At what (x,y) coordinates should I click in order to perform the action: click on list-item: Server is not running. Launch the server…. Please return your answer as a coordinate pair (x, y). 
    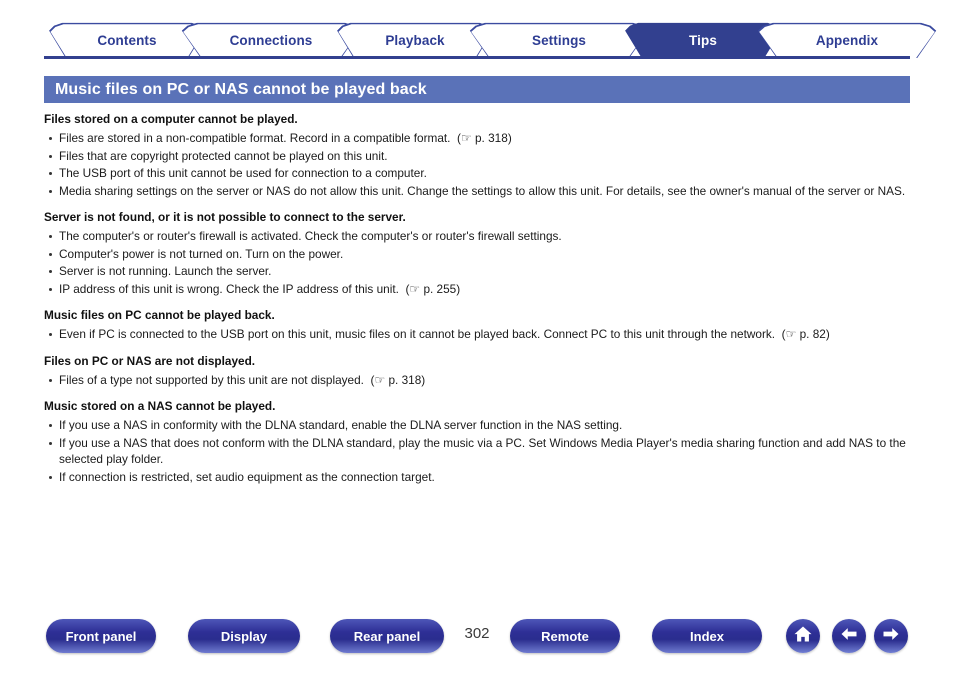
    Looking at the image, I should click on (477, 271).